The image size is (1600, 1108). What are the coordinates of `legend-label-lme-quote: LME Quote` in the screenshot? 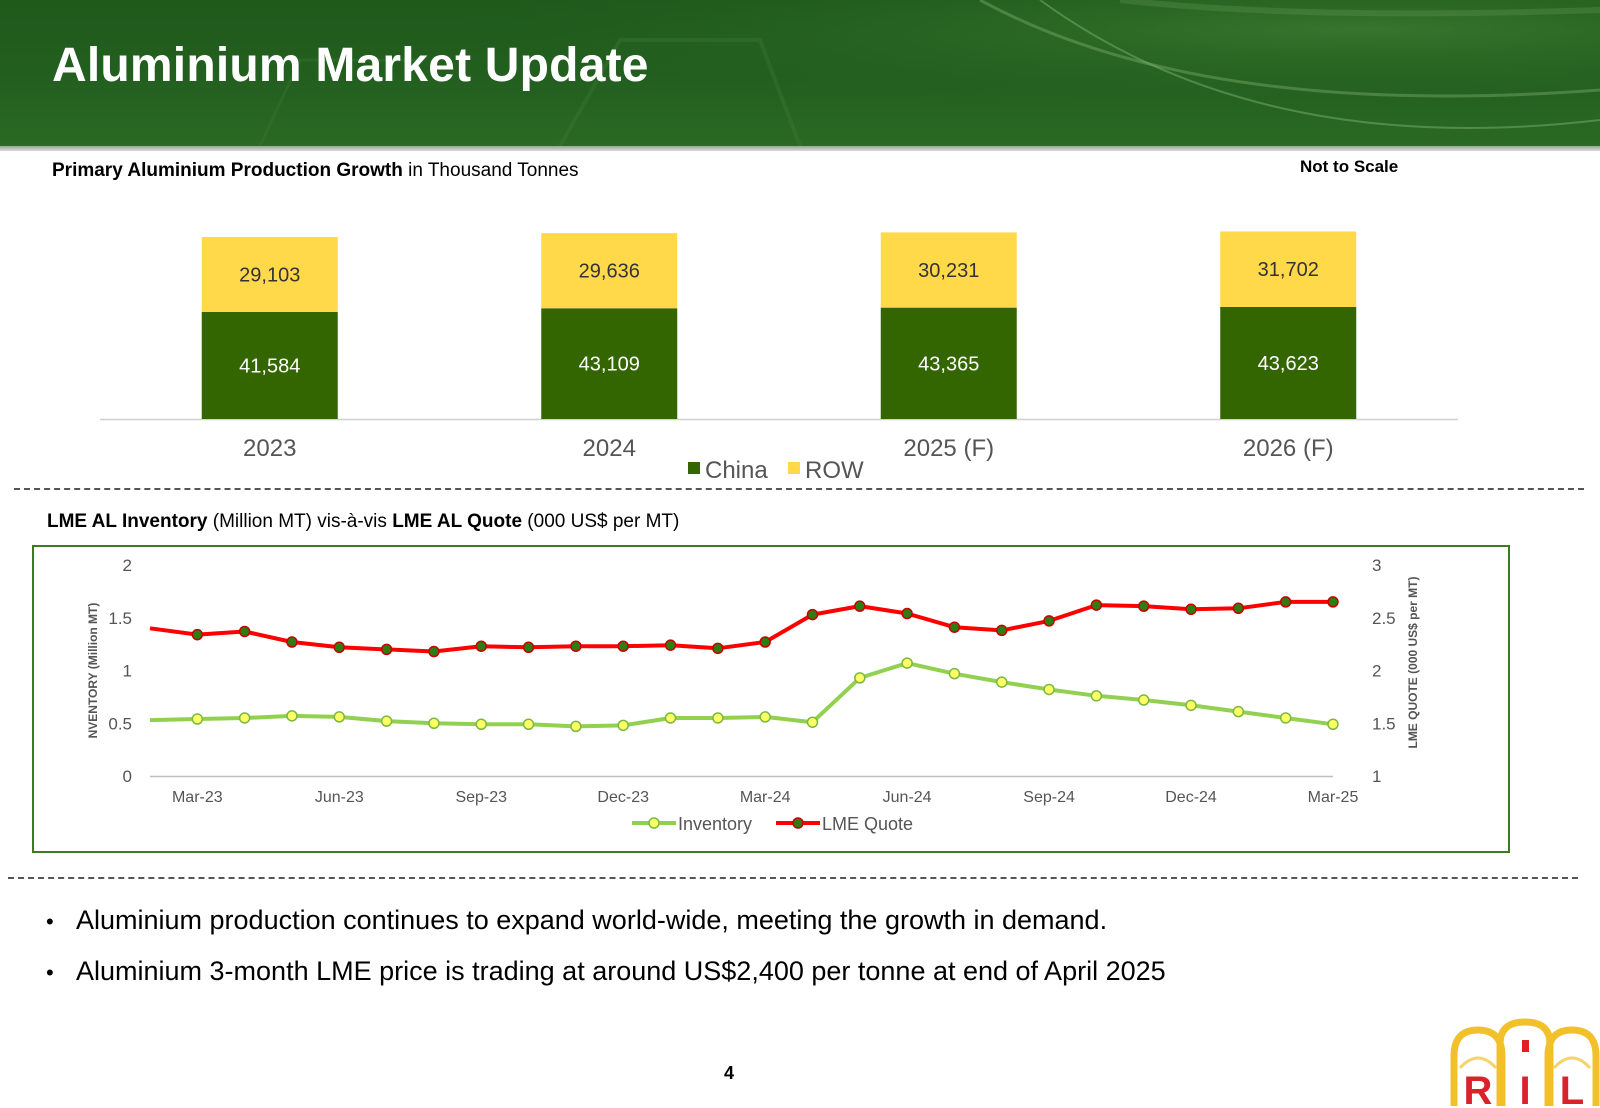 It's located at (867, 824).